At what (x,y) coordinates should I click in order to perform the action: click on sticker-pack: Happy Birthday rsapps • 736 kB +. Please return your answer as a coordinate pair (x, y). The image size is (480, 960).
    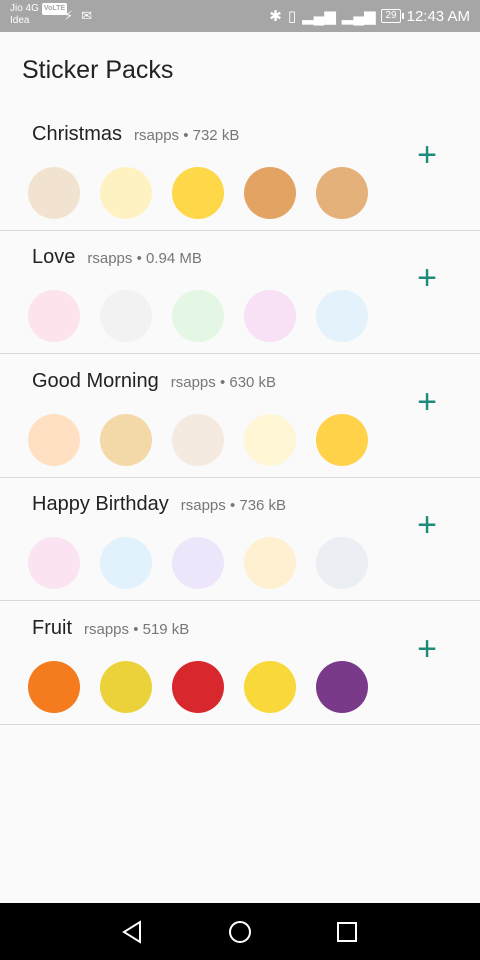
    Looking at the image, I should click on (240, 539).